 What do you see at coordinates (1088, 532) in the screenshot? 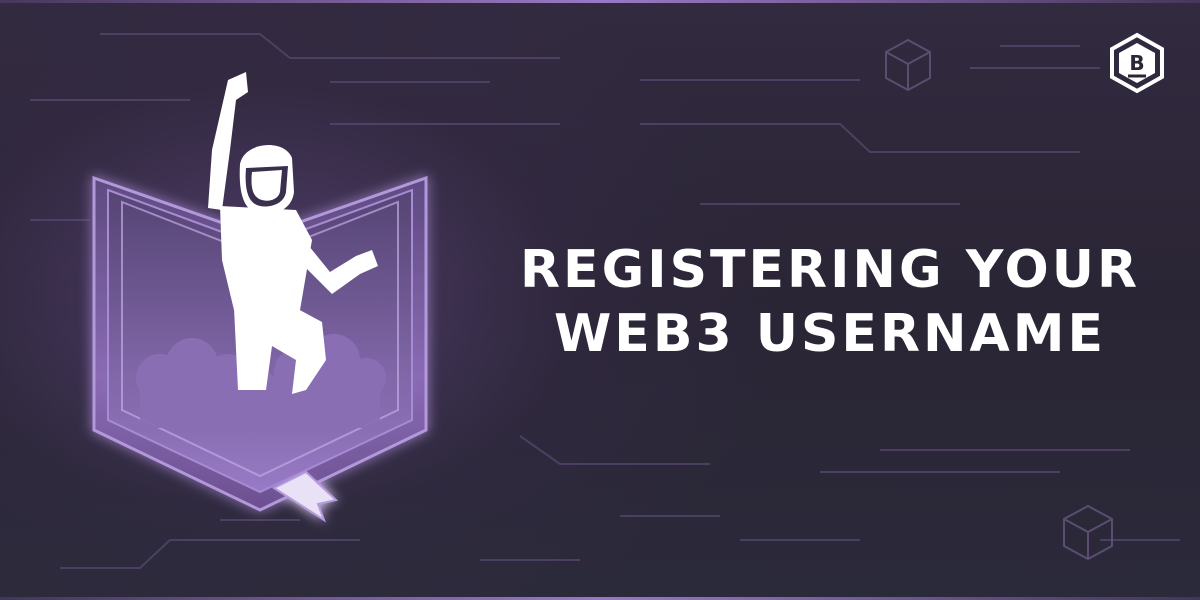
I see `cube-icon-bottom` at bounding box center [1088, 532].